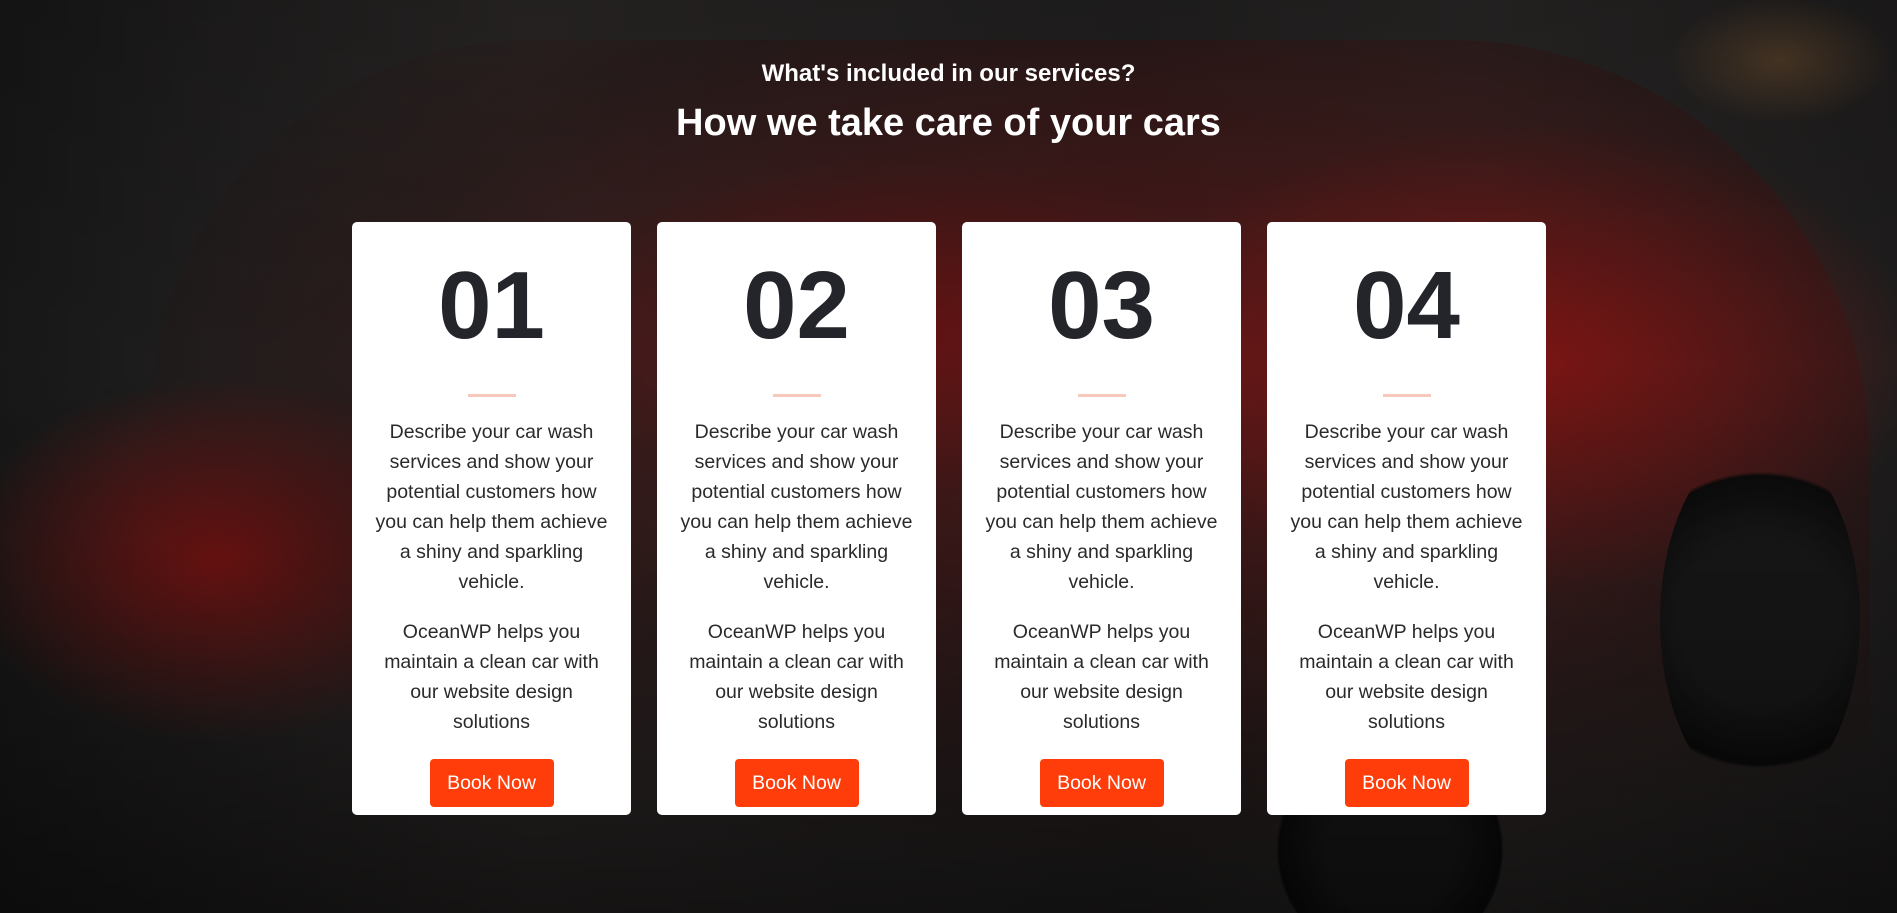  I want to click on section-subtitle: What's included in our services?, so click(948, 73).